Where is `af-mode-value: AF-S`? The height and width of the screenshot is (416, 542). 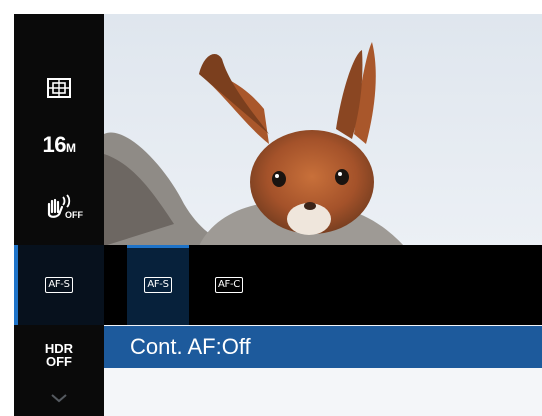
af-mode-value: AF-S is located at coordinates (59, 285).